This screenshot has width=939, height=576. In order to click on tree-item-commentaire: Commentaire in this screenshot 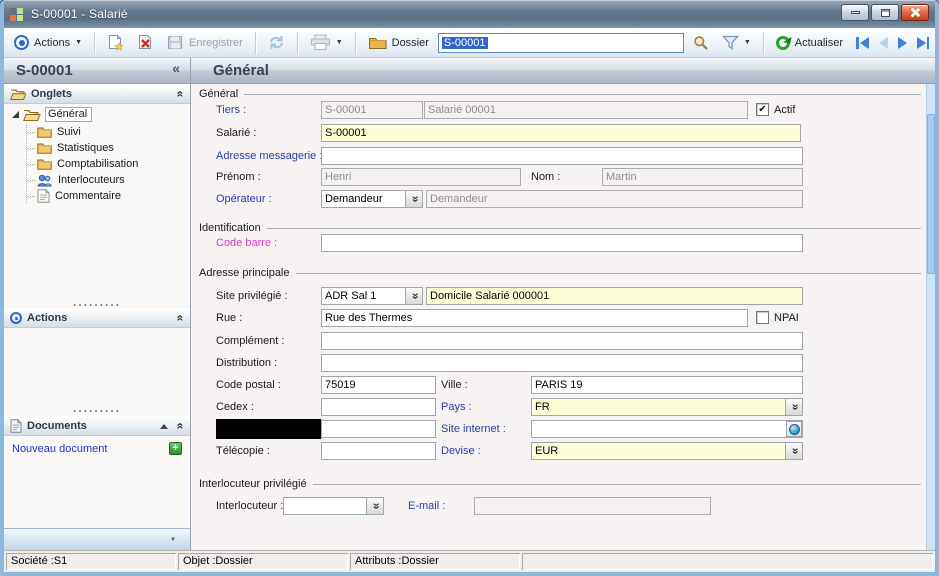, I will do `click(108, 196)`.